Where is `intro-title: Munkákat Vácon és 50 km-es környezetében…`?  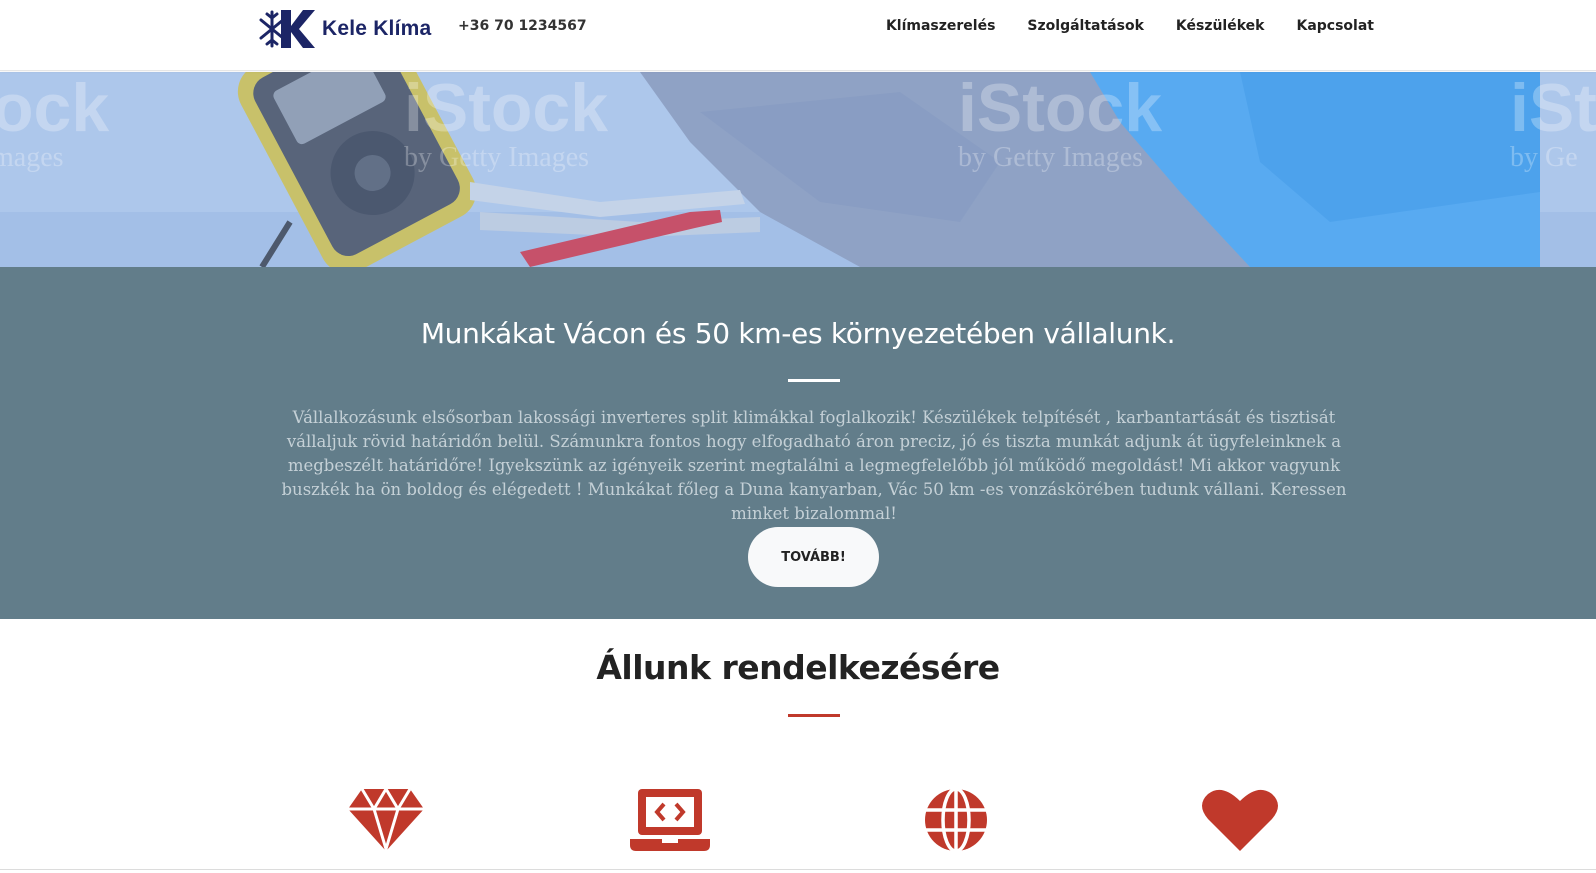 intro-title: Munkákat Vácon és 50 km-es környezetében… is located at coordinates (798, 333).